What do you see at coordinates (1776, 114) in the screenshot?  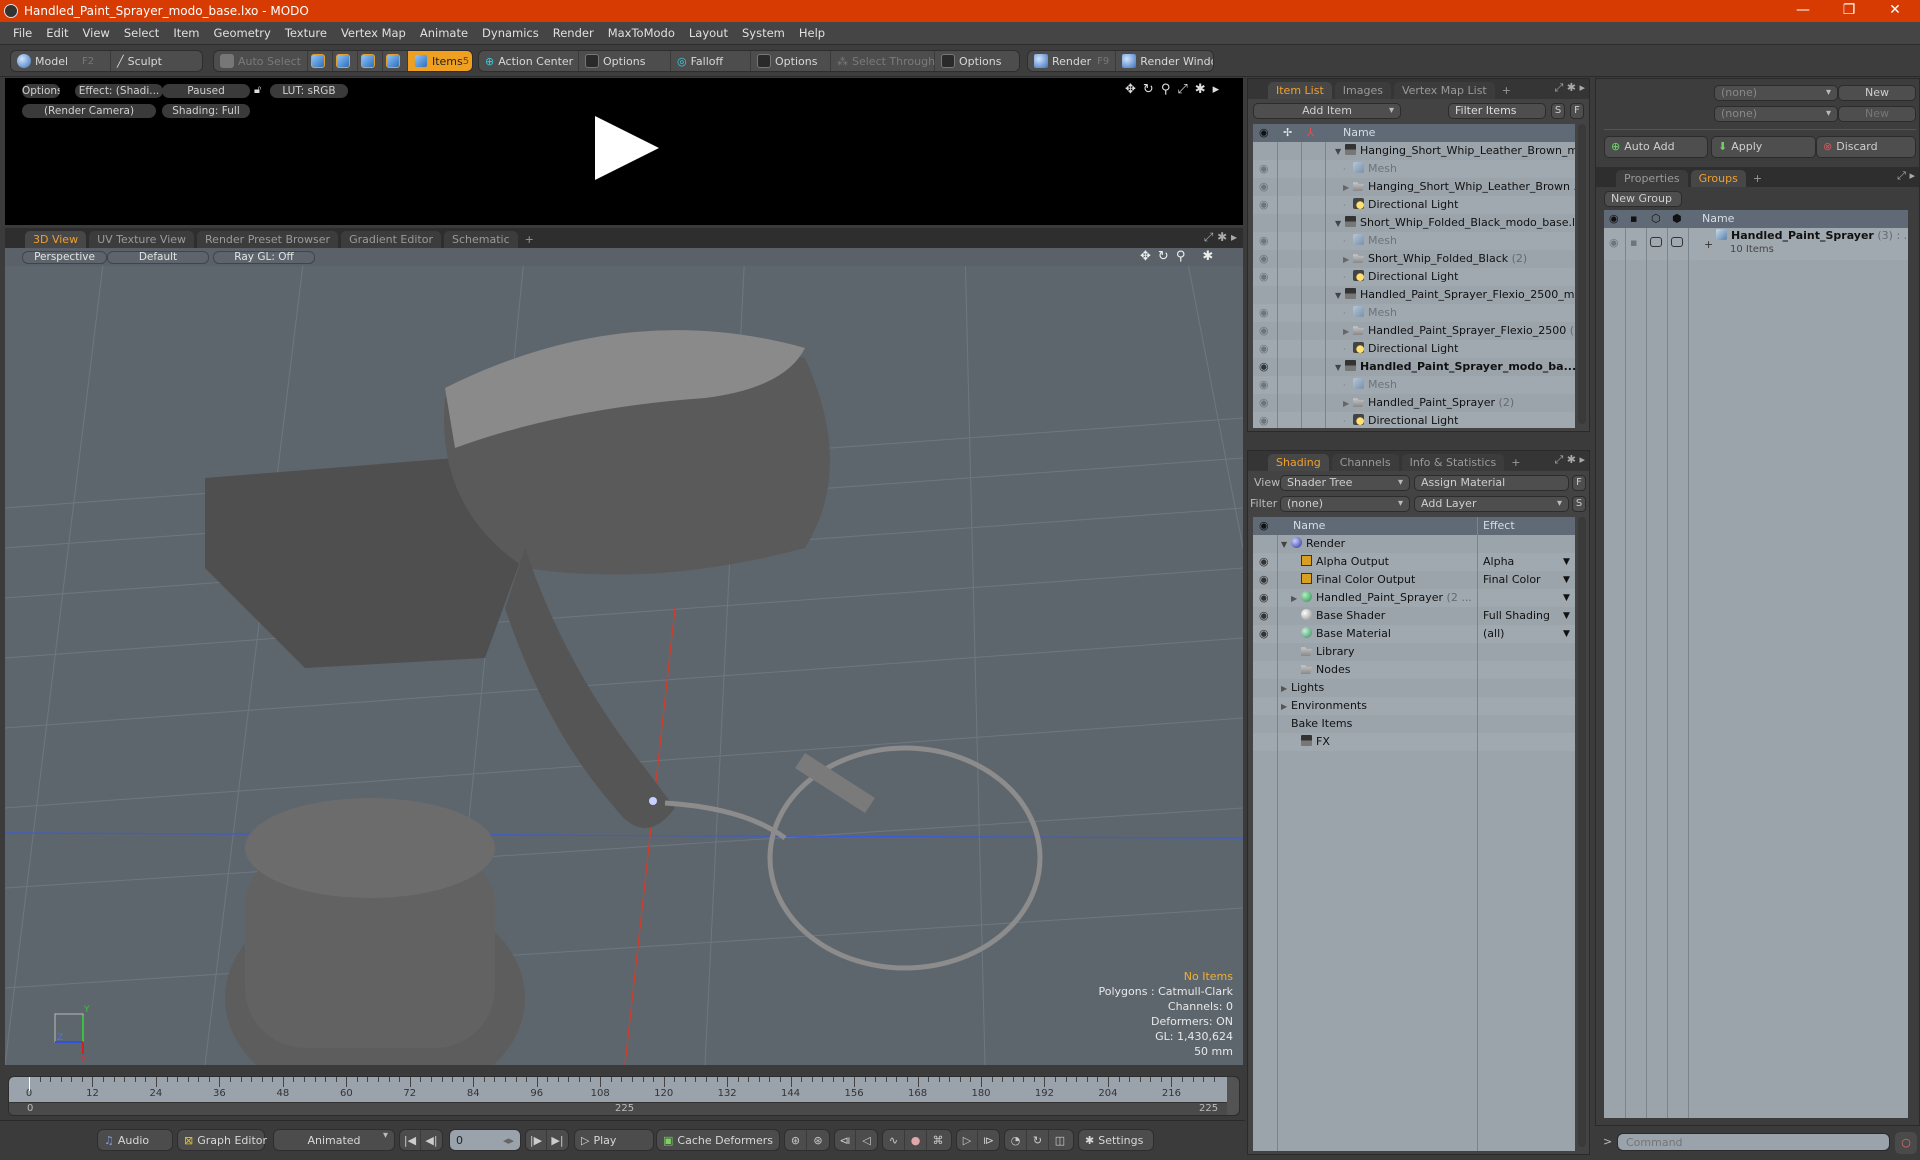 I see `passes-dropdown: (none)` at bounding box center [1776, 114].